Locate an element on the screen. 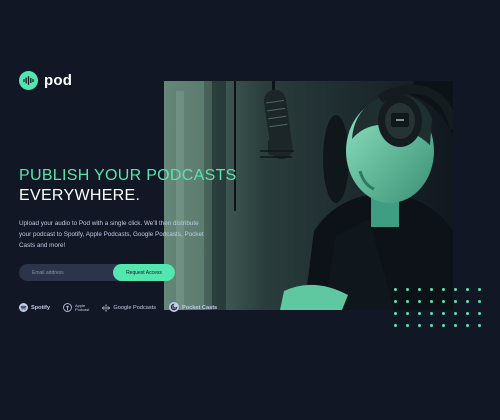 The width and height of the screenshot is (500, 420). dot-pattern is located at coordinates (437, 307).